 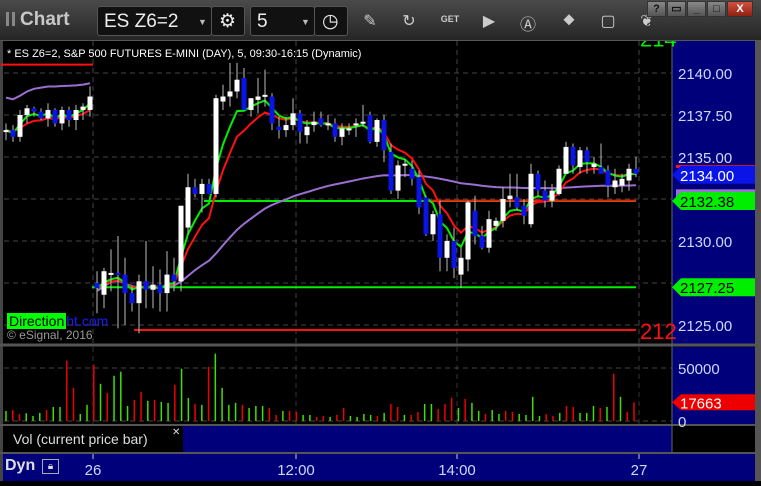 What do you see at coordinates (370, 21) in the screenshot?
I see `pencil-icon: ✎` at bounding box center [370, 21].